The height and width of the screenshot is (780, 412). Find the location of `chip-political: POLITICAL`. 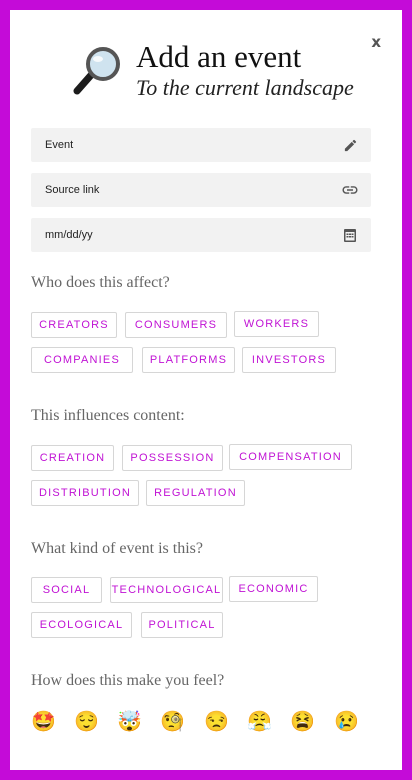

chip-political: POLITICAL is located at coordinates (182, 625).